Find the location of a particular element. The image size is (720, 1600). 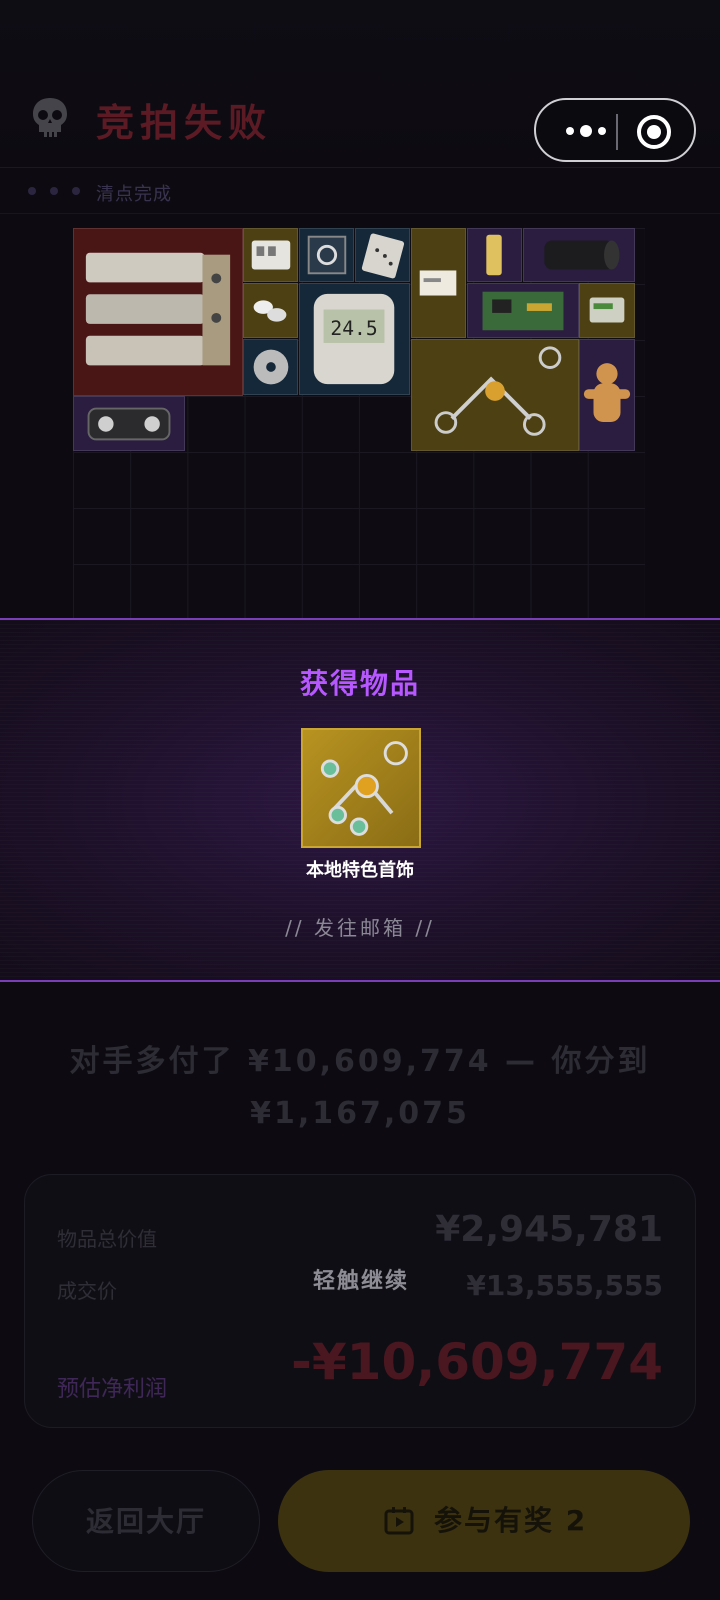

acquired-item-tile is located at coordinates (361, 788).